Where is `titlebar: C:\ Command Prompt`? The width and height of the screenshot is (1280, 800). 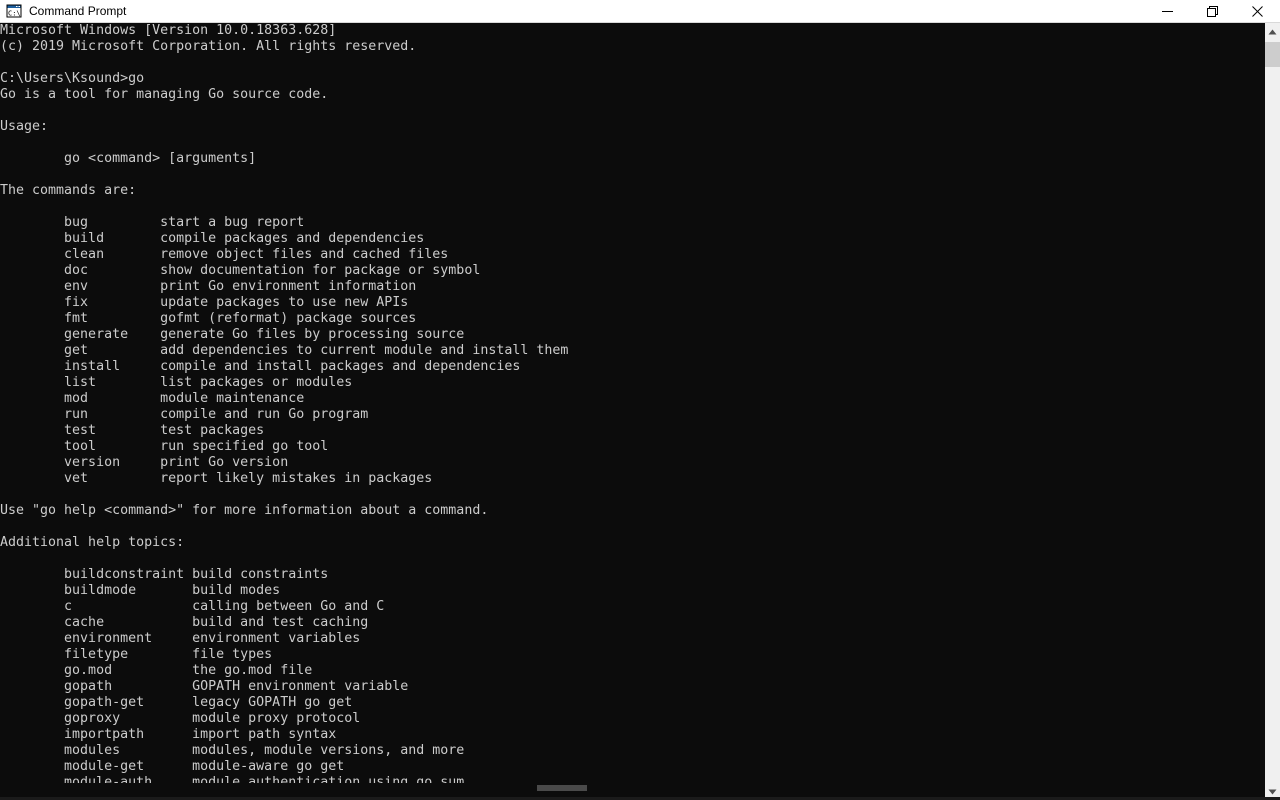
titlebar: C:\ Command Prompt is located at coordinates (640, 11).